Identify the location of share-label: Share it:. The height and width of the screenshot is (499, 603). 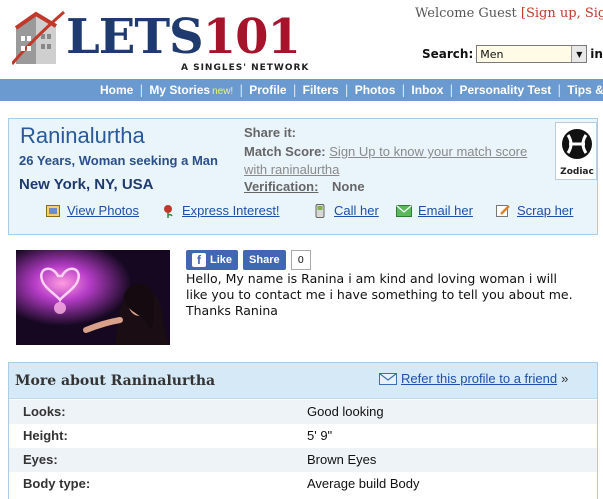
(270, 132).